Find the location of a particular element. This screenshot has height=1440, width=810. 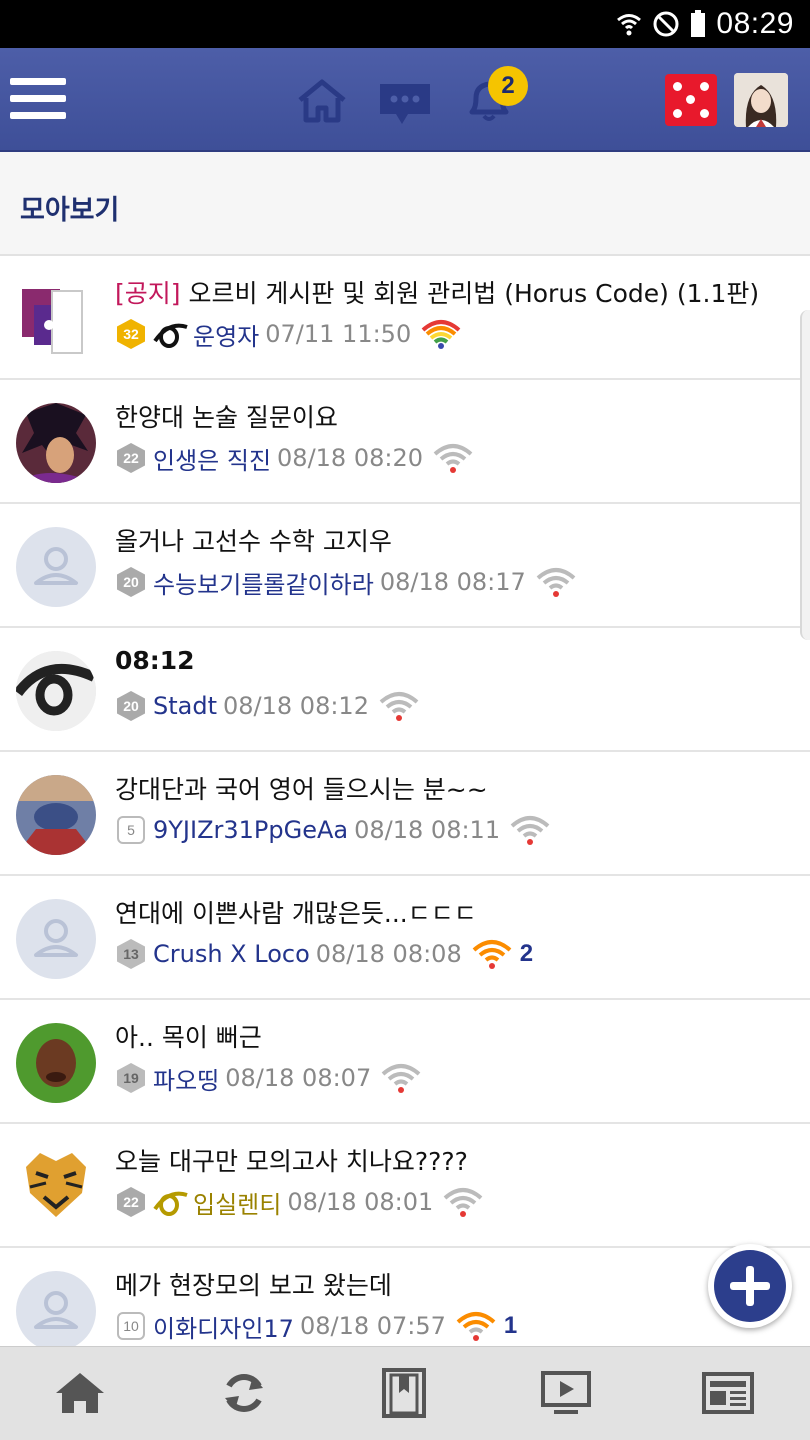

post-time: 08/18 08:07 is located at coordinates (298, 1078).